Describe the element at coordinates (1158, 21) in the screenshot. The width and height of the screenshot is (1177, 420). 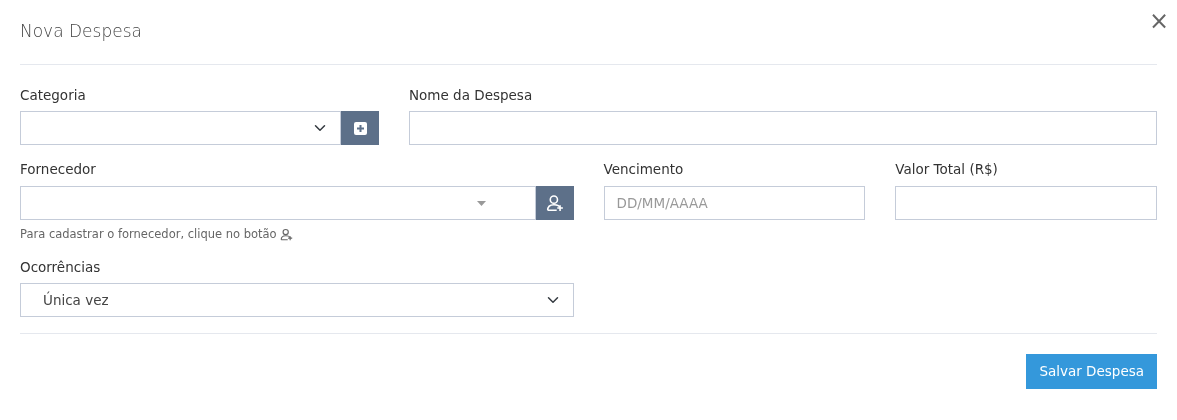
I see `close-button: ×` at that location.